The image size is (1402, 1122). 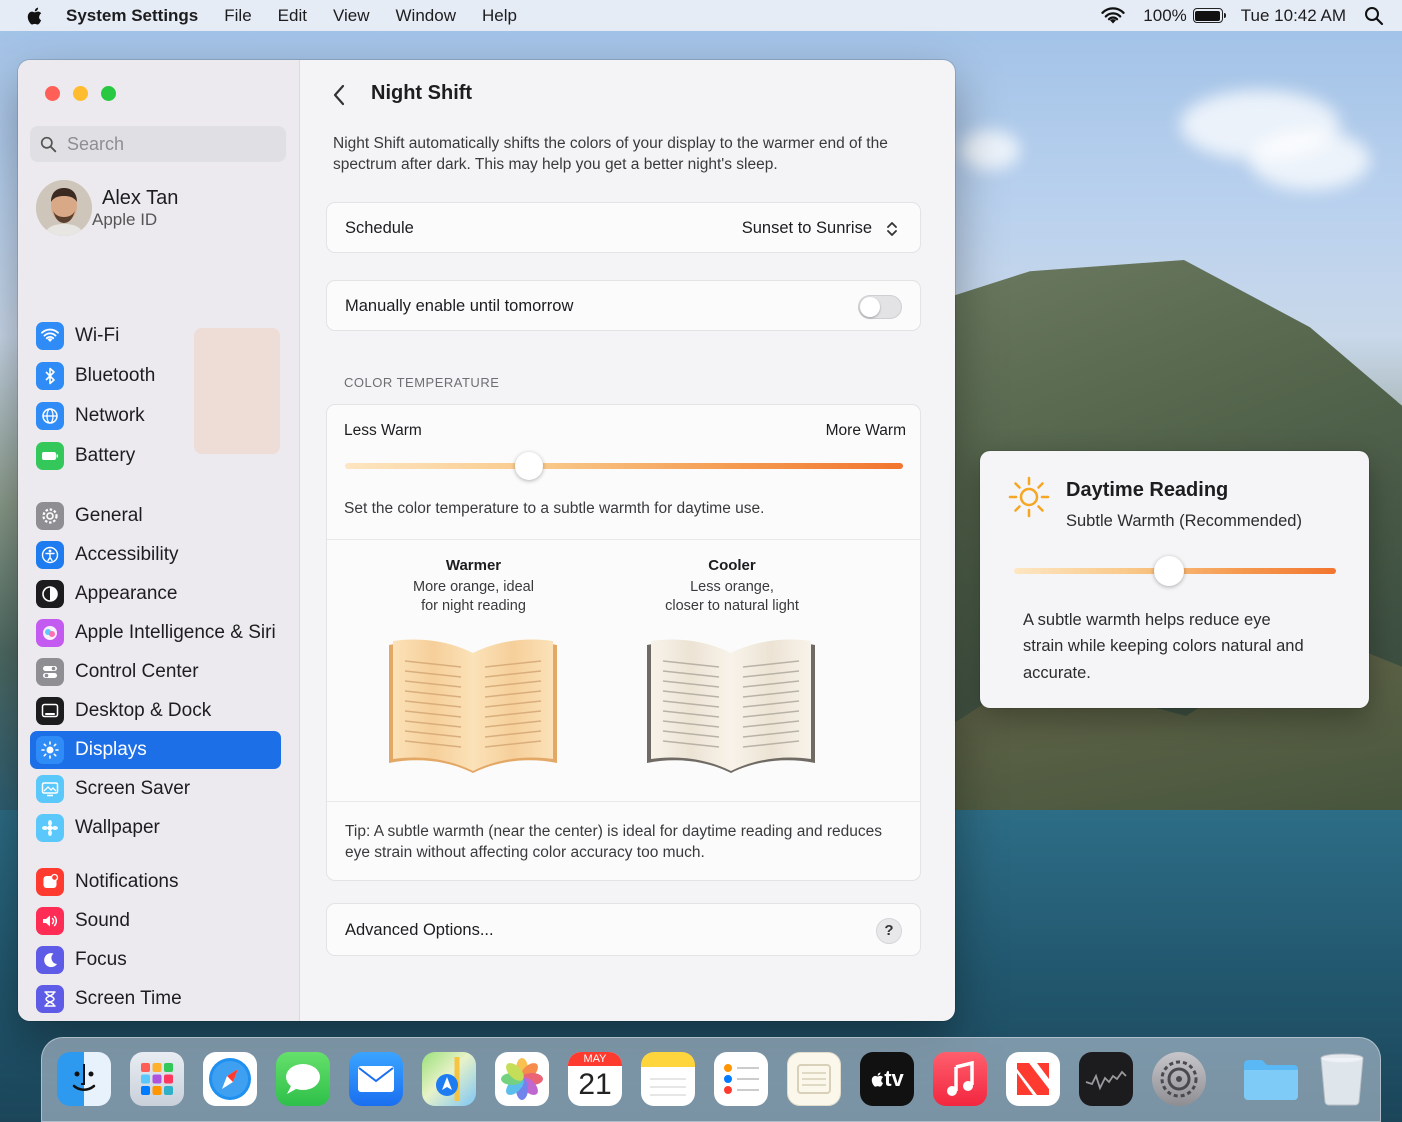 What do you see at coordinates (155, 960) in the screenshot?
I see `sidebar-item-focus: Focus` at bounding box center [155, 960].